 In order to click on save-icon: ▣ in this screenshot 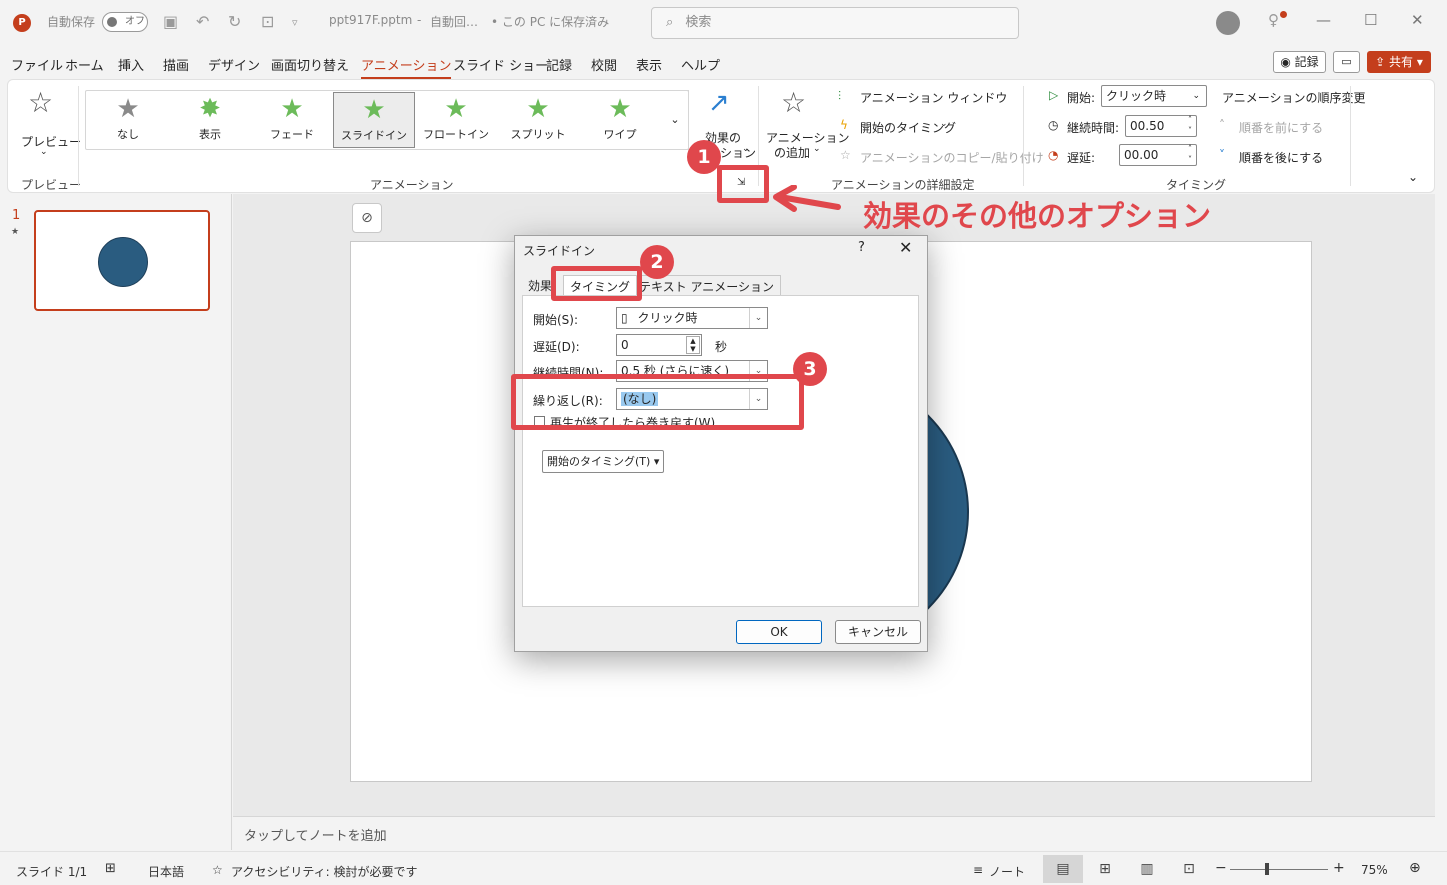, I will do `click(170, 21)`.